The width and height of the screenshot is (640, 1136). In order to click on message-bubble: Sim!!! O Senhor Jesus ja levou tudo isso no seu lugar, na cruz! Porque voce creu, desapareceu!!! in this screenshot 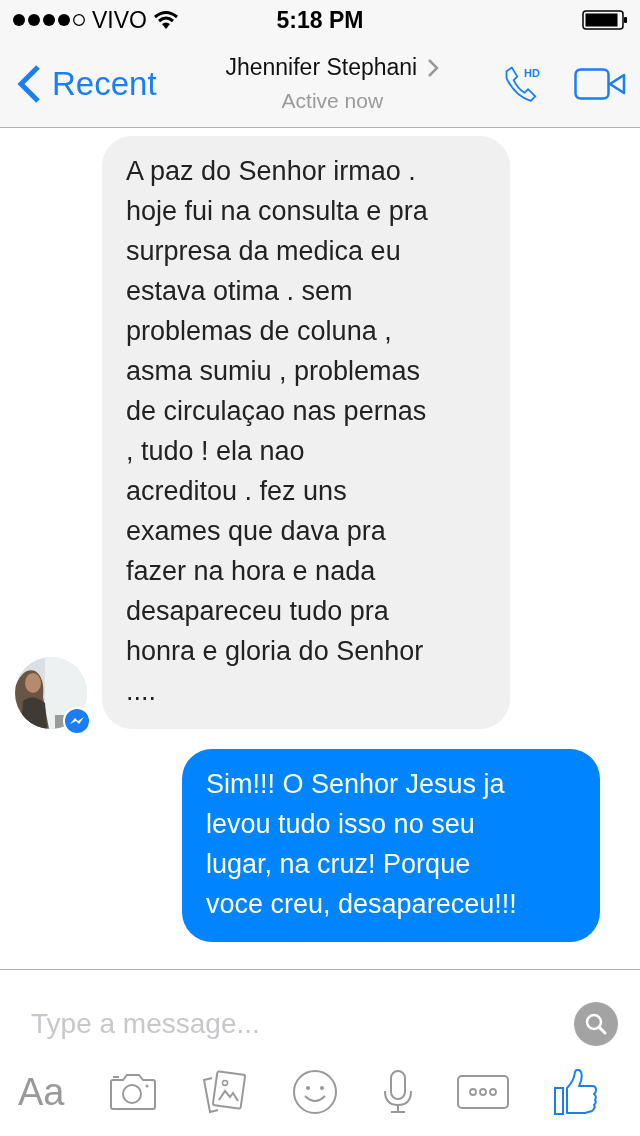, I will do `click(391, 845)`.